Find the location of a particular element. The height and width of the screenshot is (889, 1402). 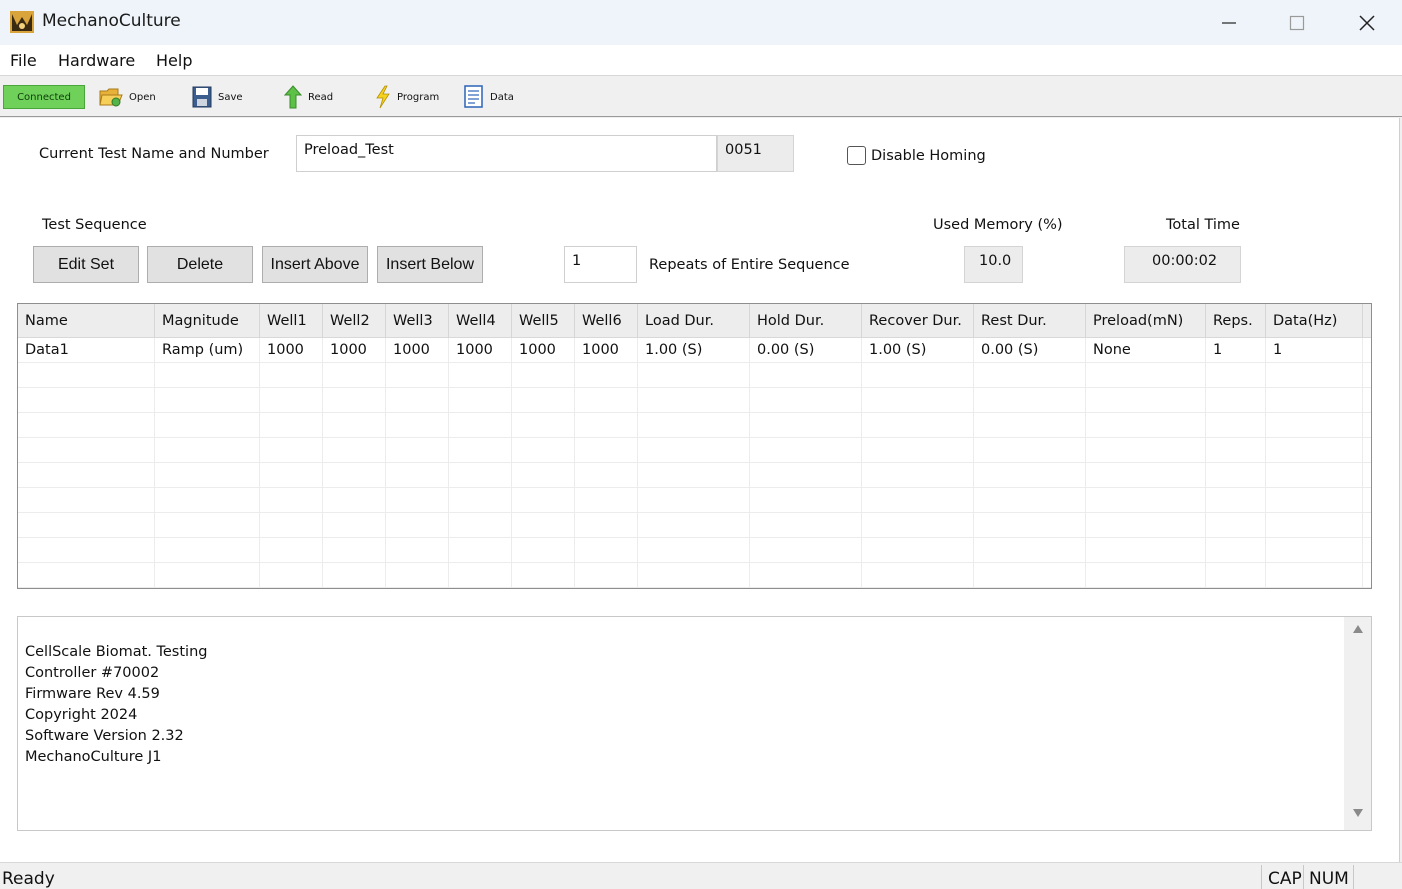

column-header-hold-dur: Hold Dur. is located at coordinates (806, 321).